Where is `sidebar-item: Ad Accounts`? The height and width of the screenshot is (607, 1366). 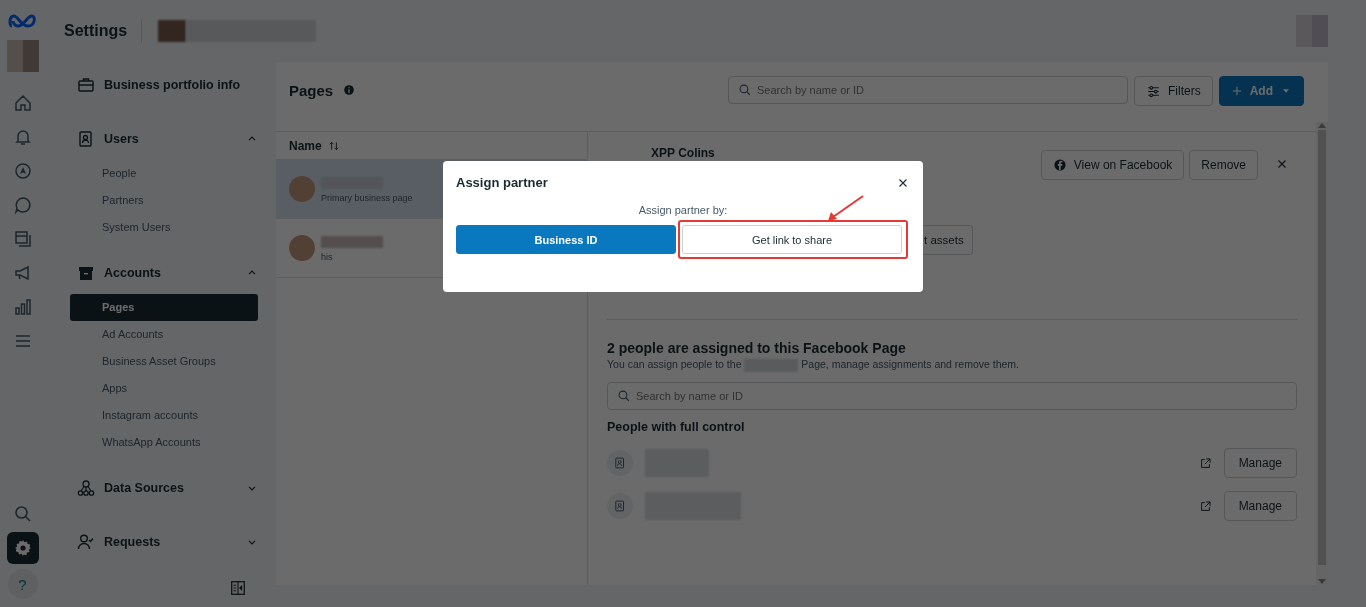
sidebar-item: Ad Accounts is located at coordinates (164, 334).